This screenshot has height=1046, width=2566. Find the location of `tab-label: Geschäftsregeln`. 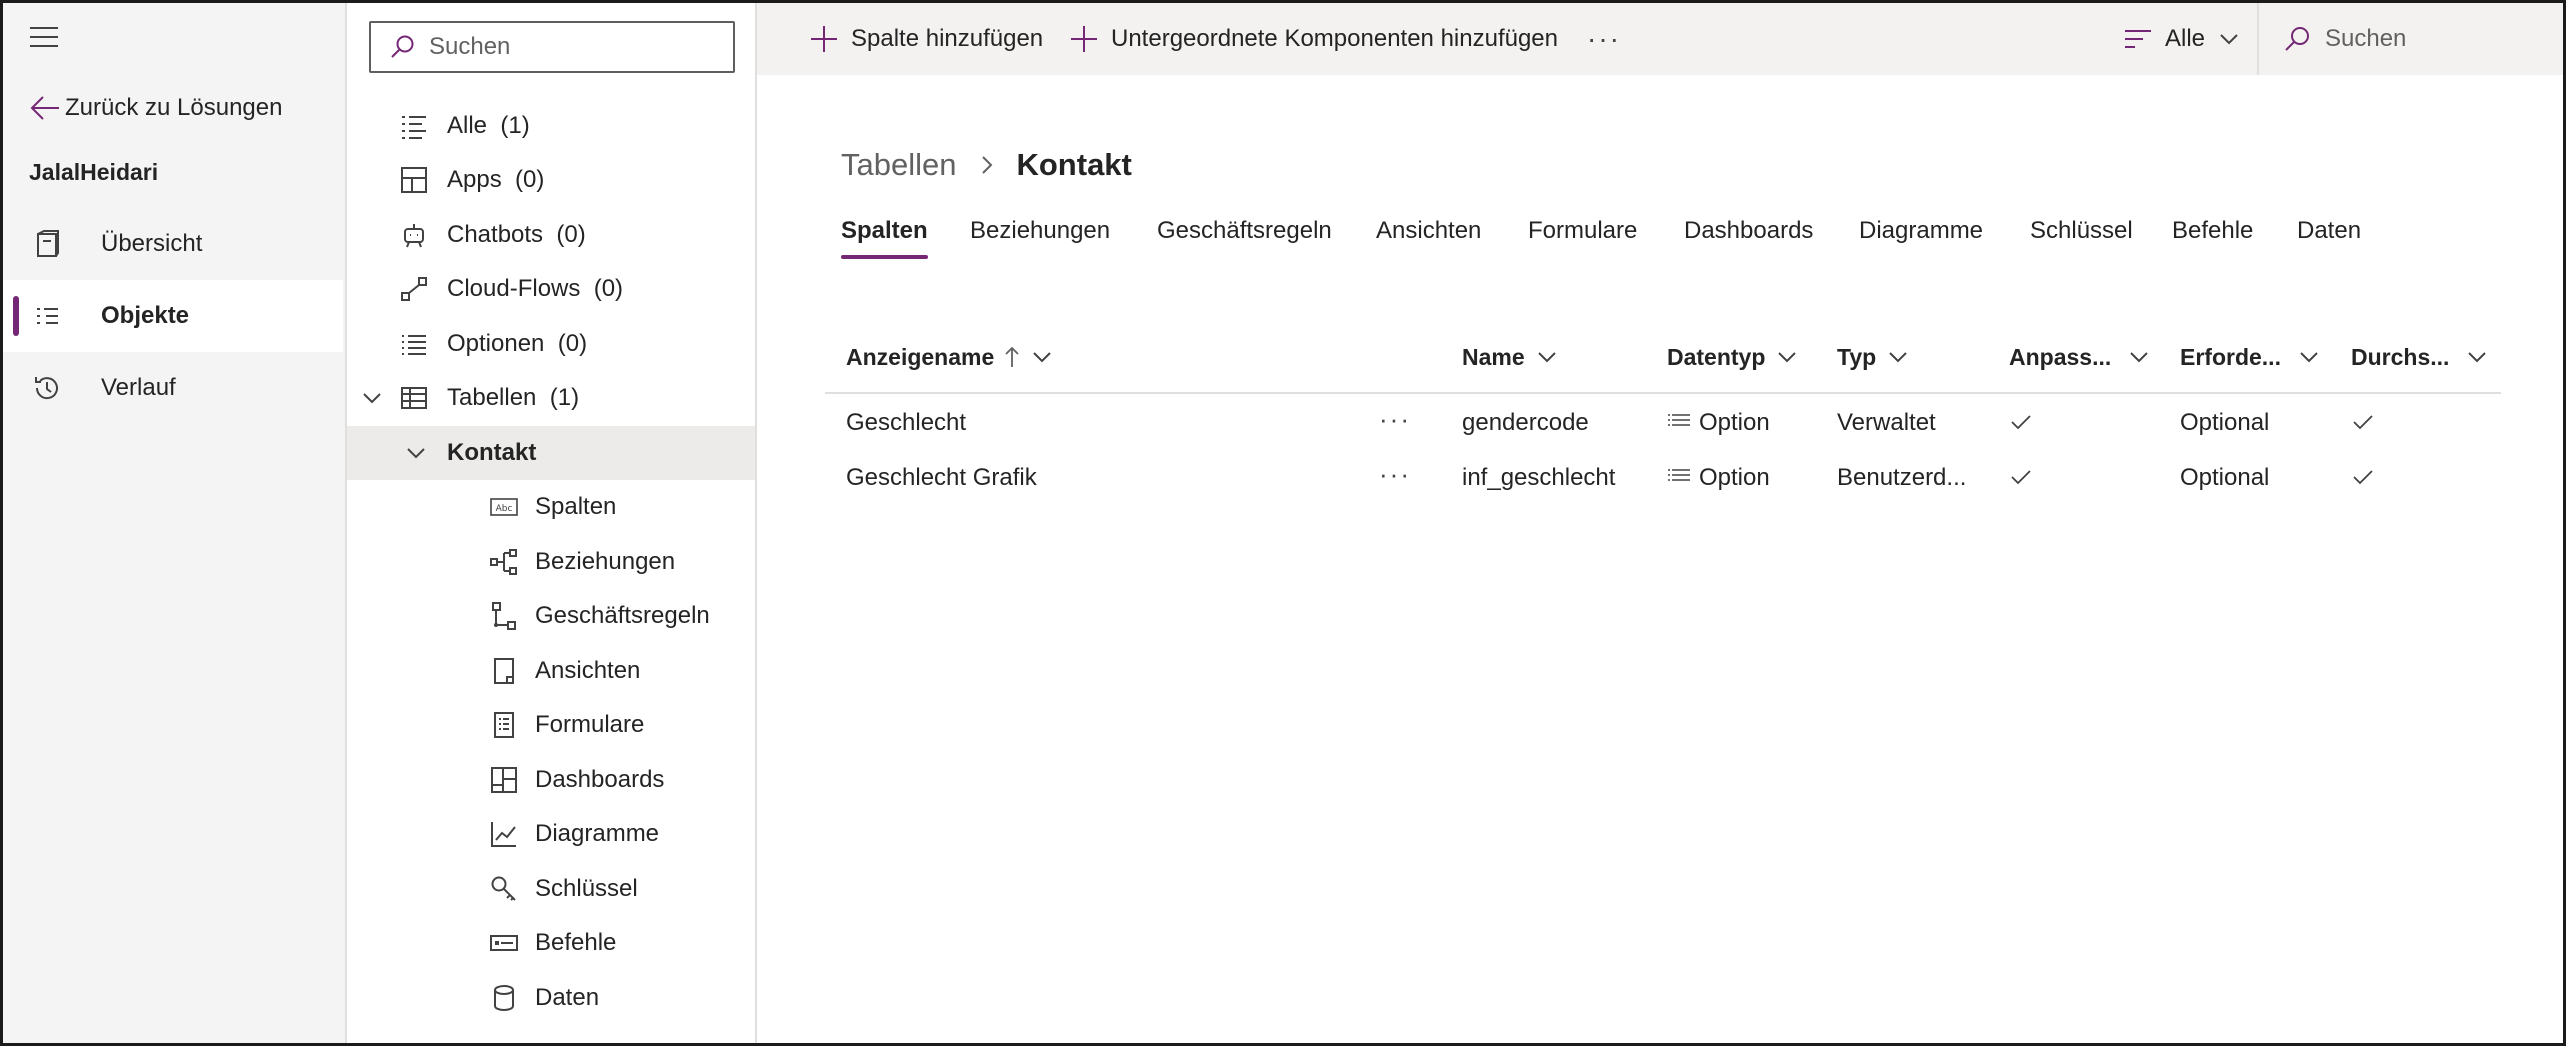

tab-label: Geschäftsregeln is located at coordinates (1244, 230).